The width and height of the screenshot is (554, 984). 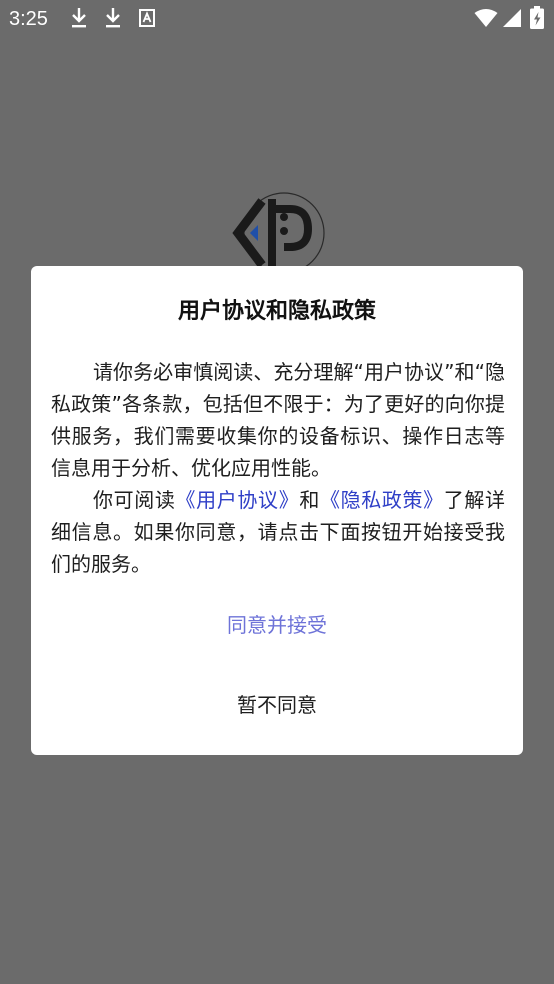 What do you see at coordinates (537, 17) in the screenshot?
I see `battery-icon` at bounding box center [537, 17].